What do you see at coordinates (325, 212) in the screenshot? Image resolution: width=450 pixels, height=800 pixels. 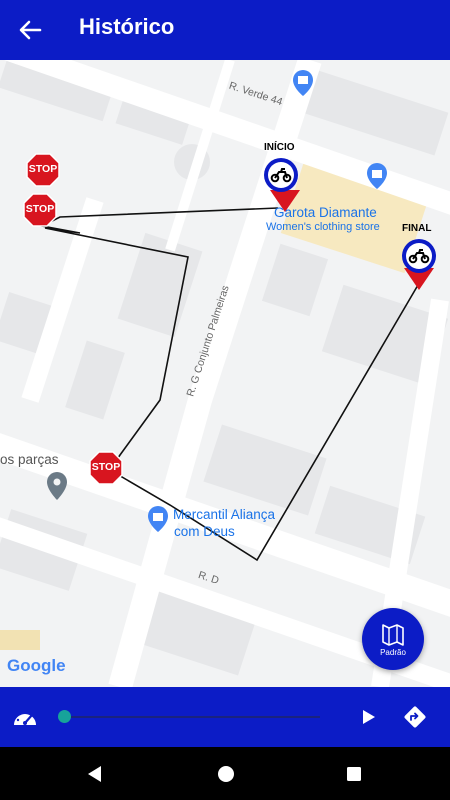 I see `poi-name: Garota Diamante` at bounding box center [325, 212].